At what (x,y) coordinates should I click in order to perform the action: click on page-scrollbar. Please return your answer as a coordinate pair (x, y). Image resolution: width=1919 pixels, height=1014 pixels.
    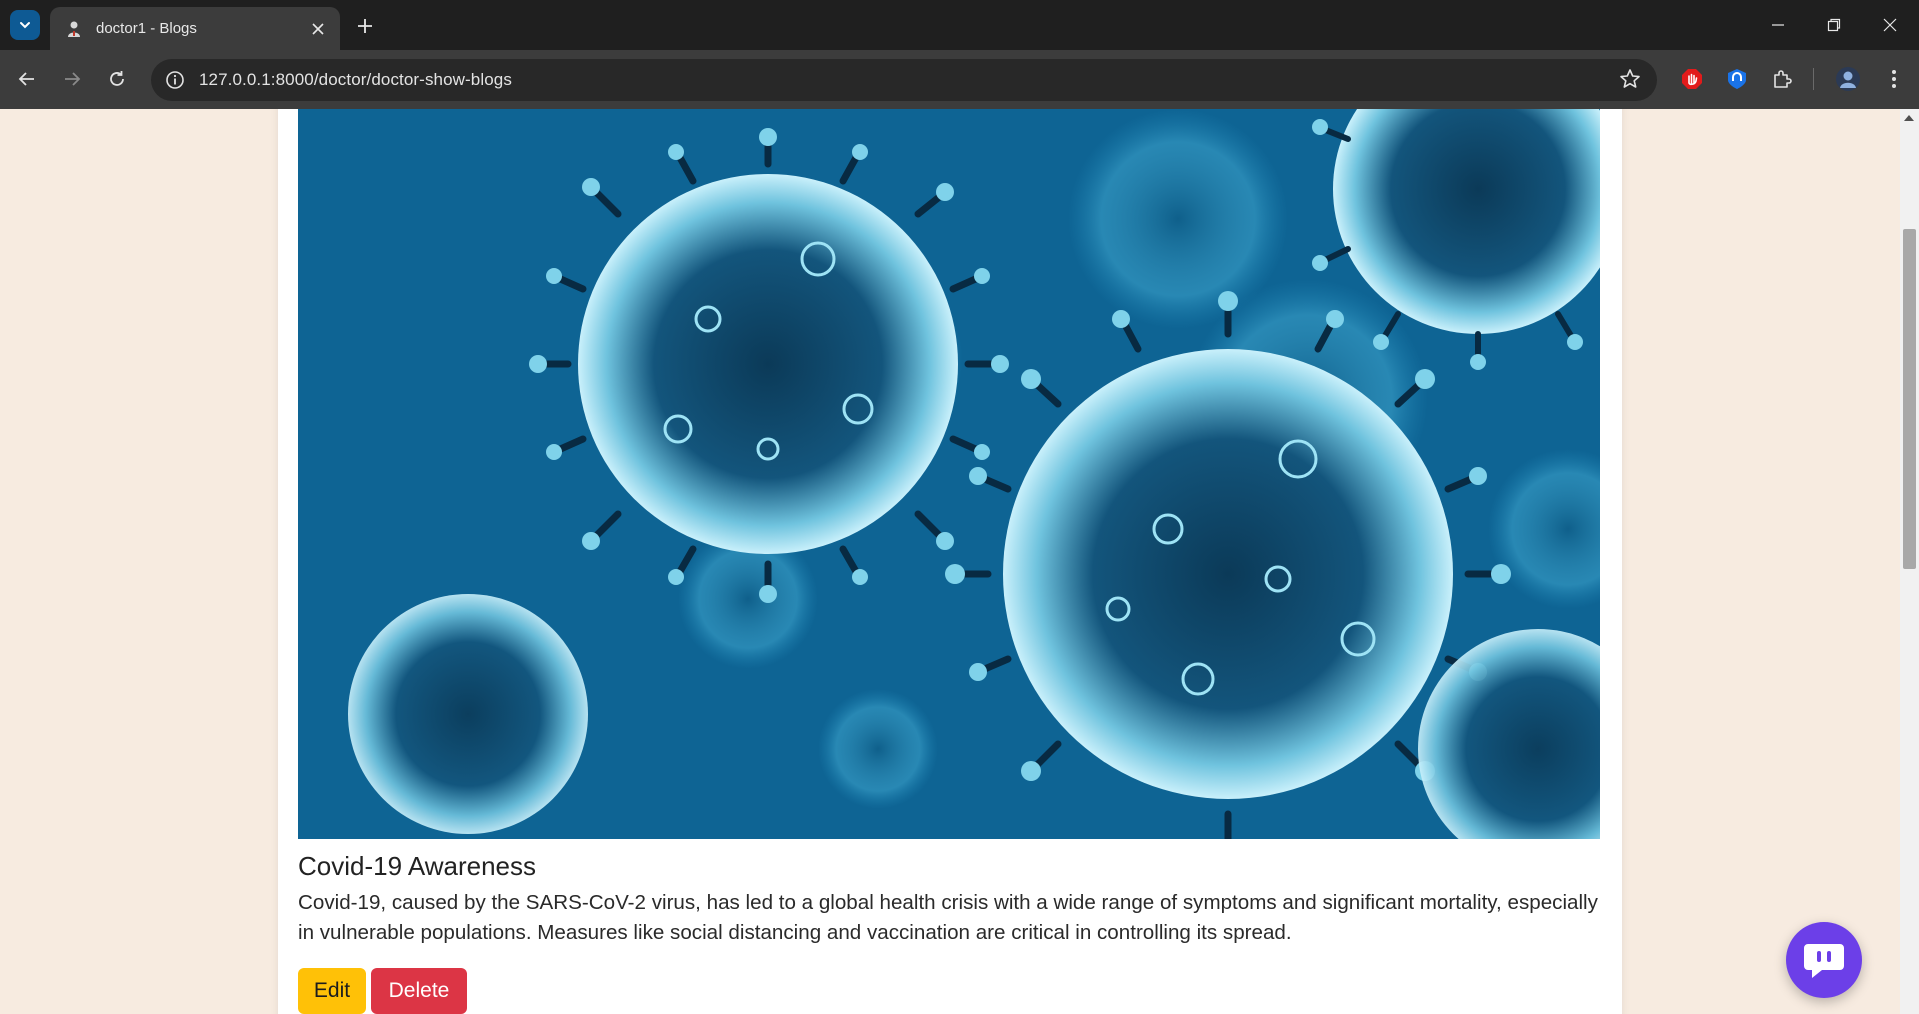
    Looking at the image, I should click on (1909, 561).